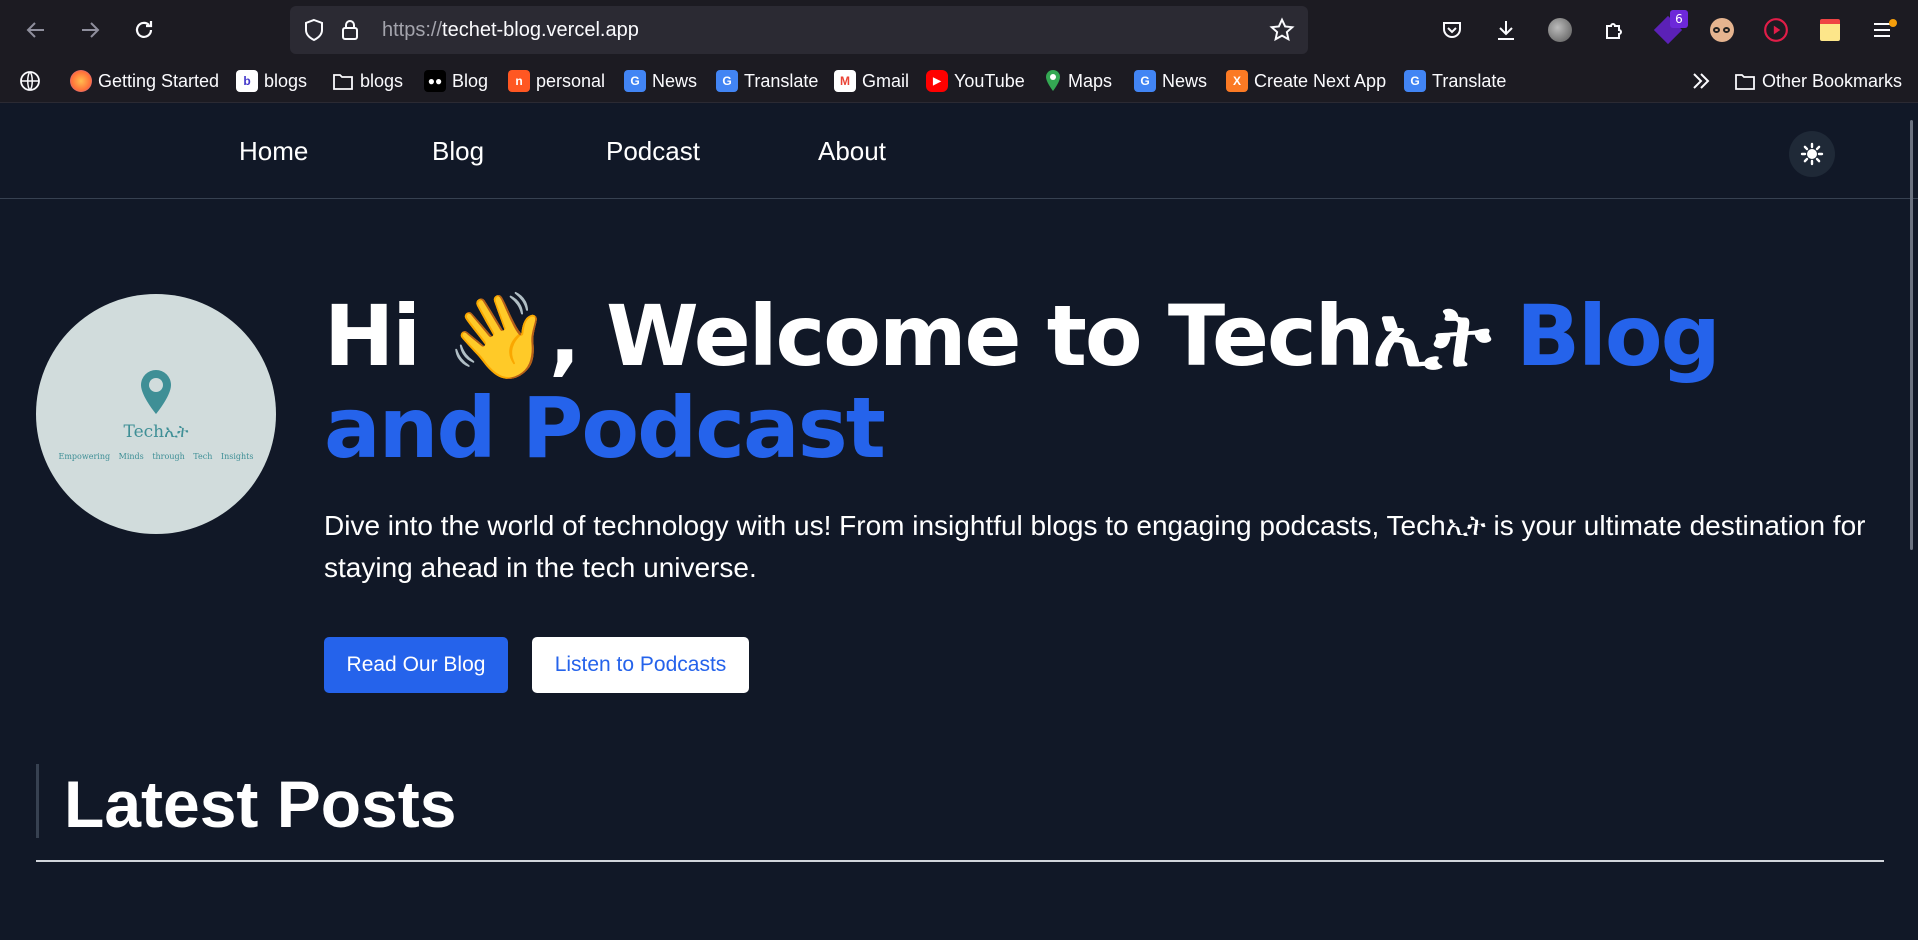  What do you see at coordinates (653, 151) in the screenshot?
I see `nav-podcast-link: Podcast` at bounding box center [653, 151].